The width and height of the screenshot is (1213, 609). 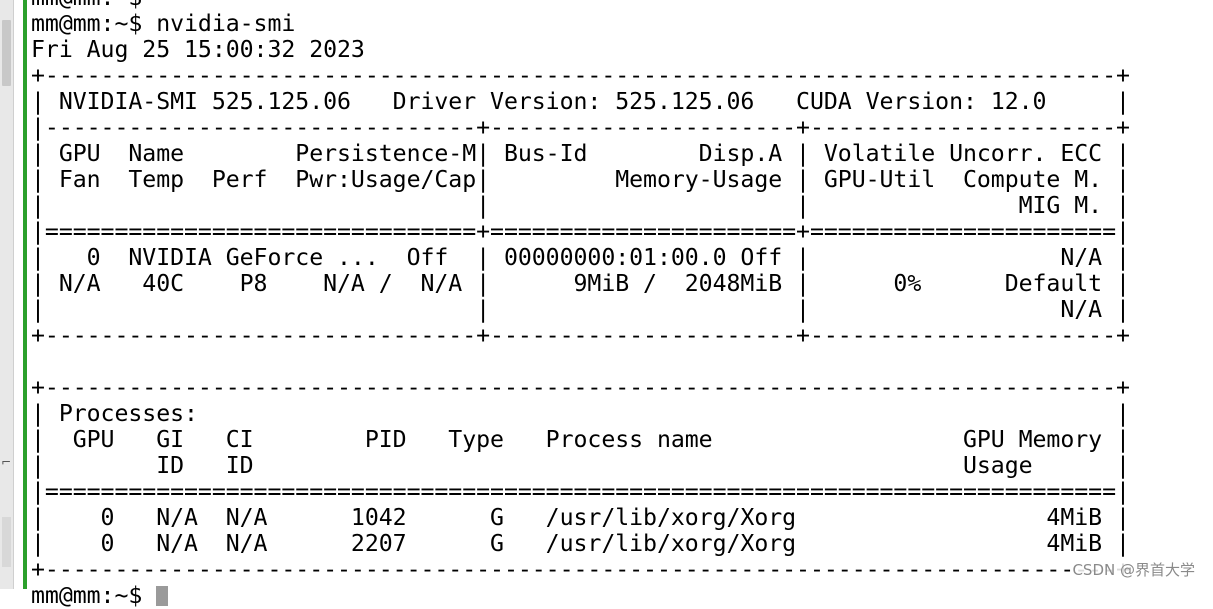 I want to click on terminal-accent-bar, so click(x=25, y=294).